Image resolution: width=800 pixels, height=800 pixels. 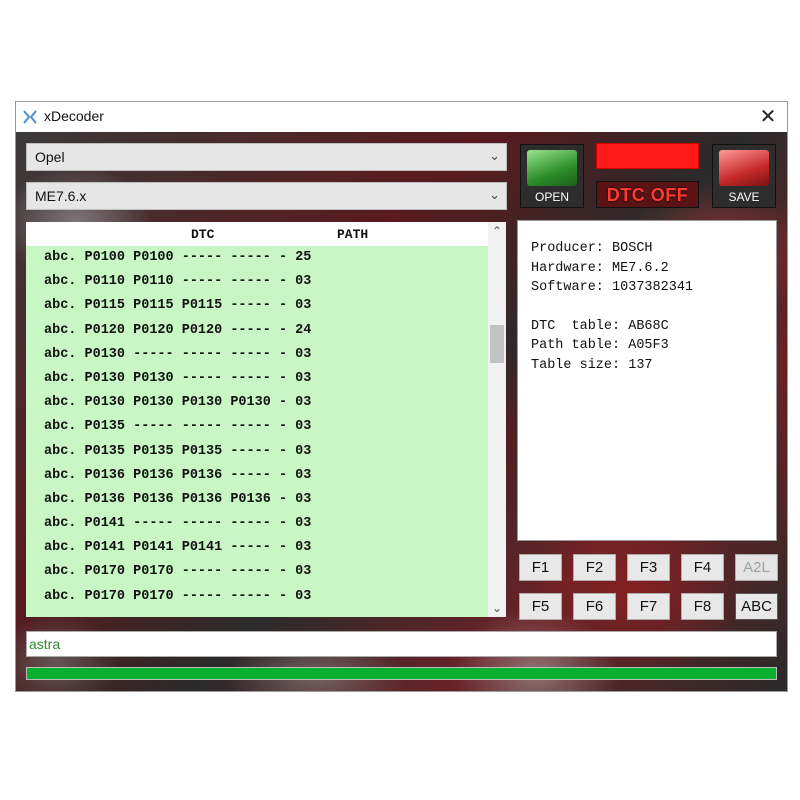 I want to click on f8-button: F8, so click(x=702, y=606).